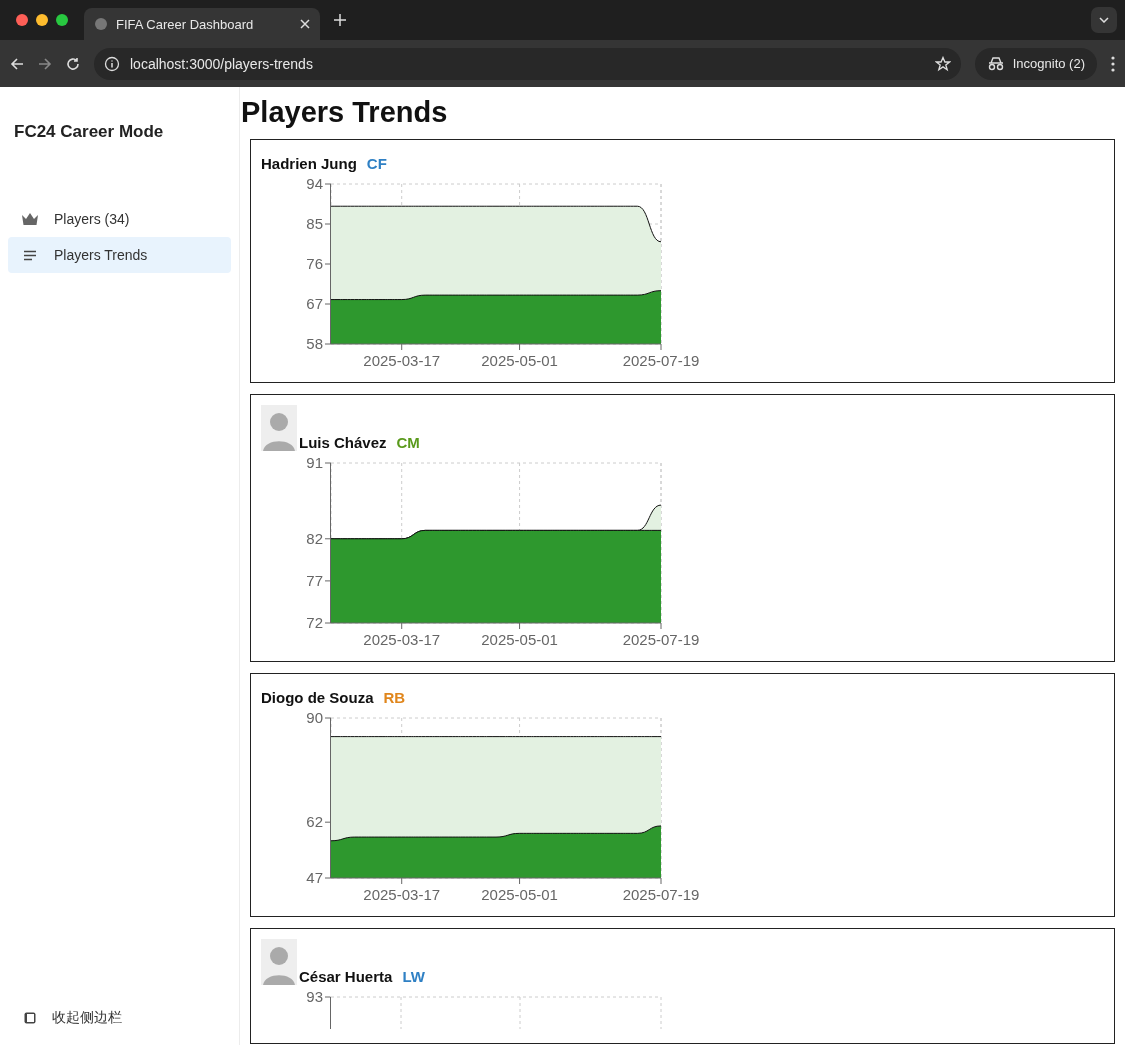 The width and height of the screenshot is (1125, 1045). I want to click on page-title: Players Trends, so click(345, 112).